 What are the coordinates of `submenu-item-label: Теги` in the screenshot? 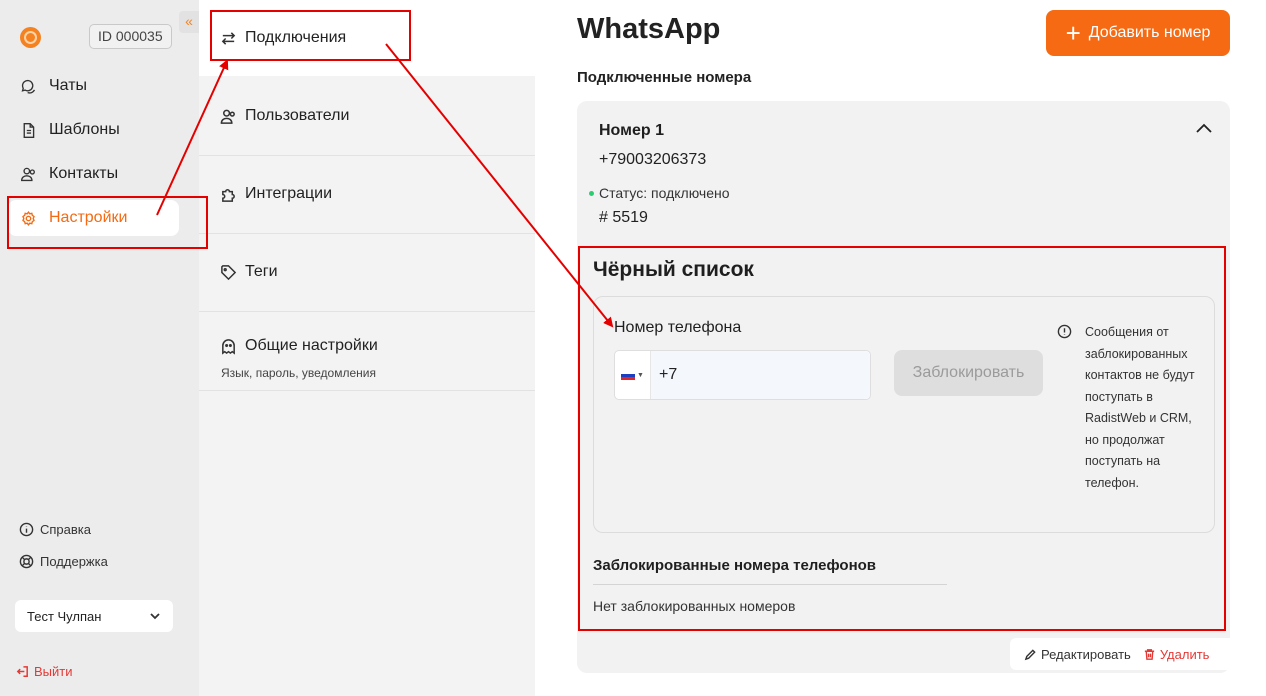 It's located at (261, 271).